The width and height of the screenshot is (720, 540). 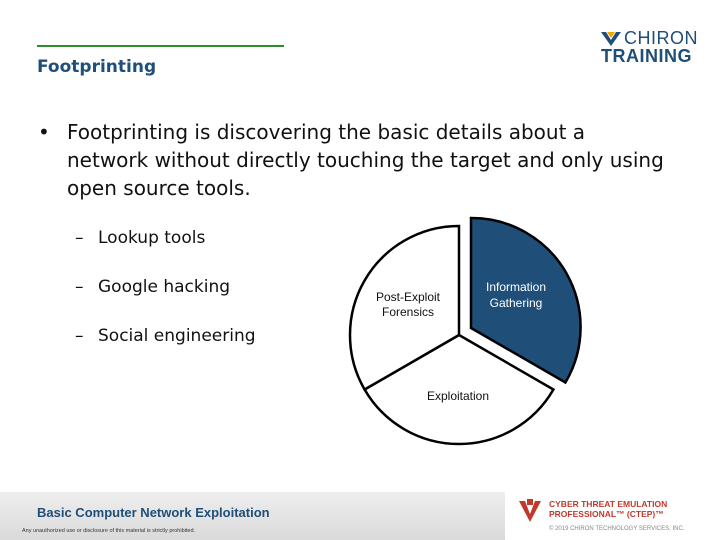 I want to click on sub-bullet-social-engineering: – Social engineering, so click(x=165, y=336).